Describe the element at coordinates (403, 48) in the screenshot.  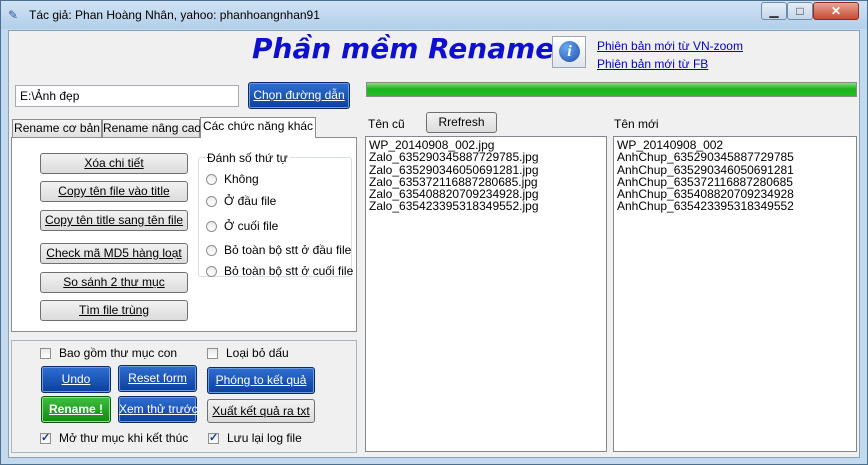
I see `app-title: Phần mềm Rename` at that location.